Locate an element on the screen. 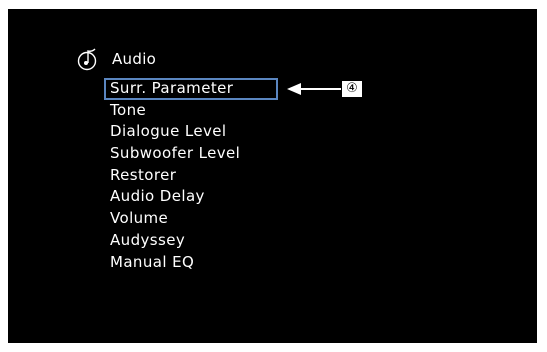  menu-item-restorer: Restorer is located at coordinates (191, 176).